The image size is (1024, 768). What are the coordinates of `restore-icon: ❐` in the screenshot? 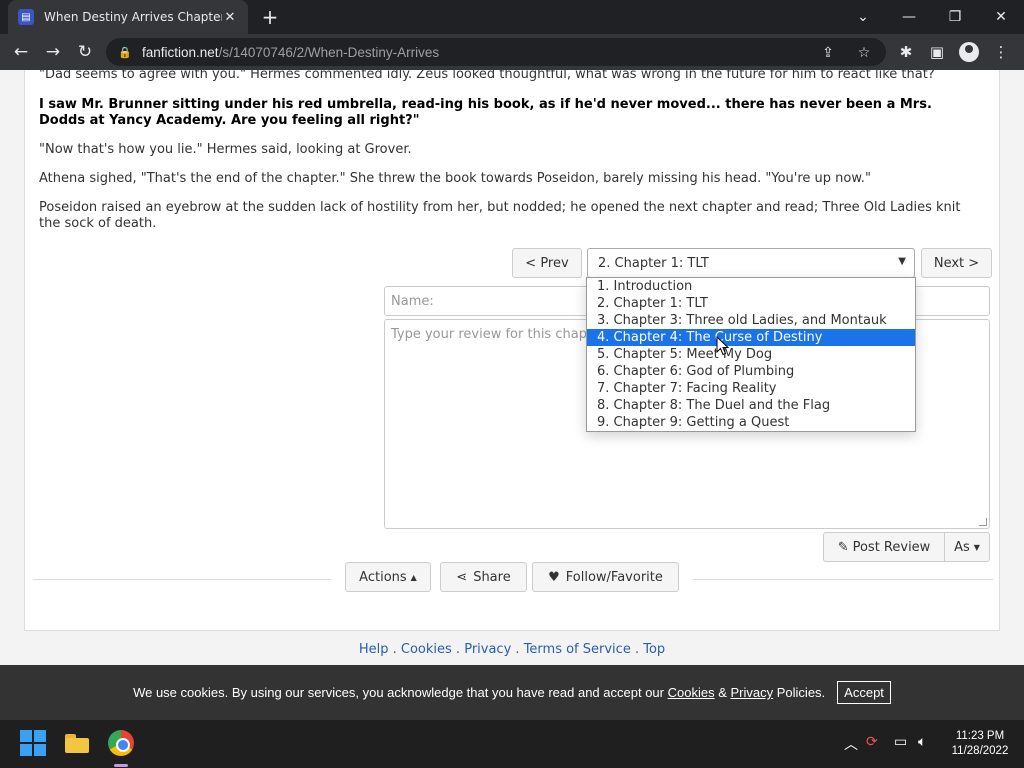 It's located at (955, 17).